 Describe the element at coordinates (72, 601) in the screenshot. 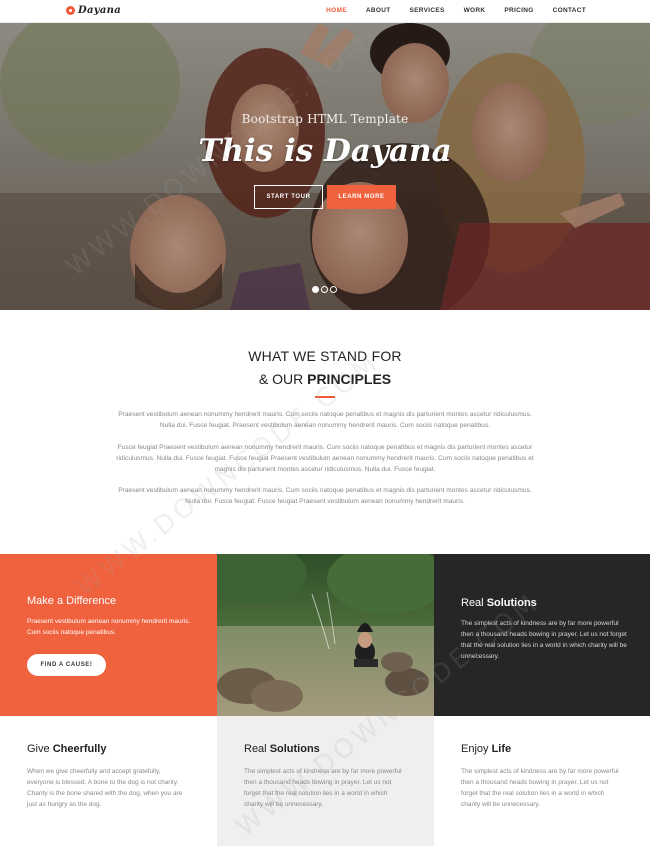

I see `make-difference-title: Make a Difference` at that location.